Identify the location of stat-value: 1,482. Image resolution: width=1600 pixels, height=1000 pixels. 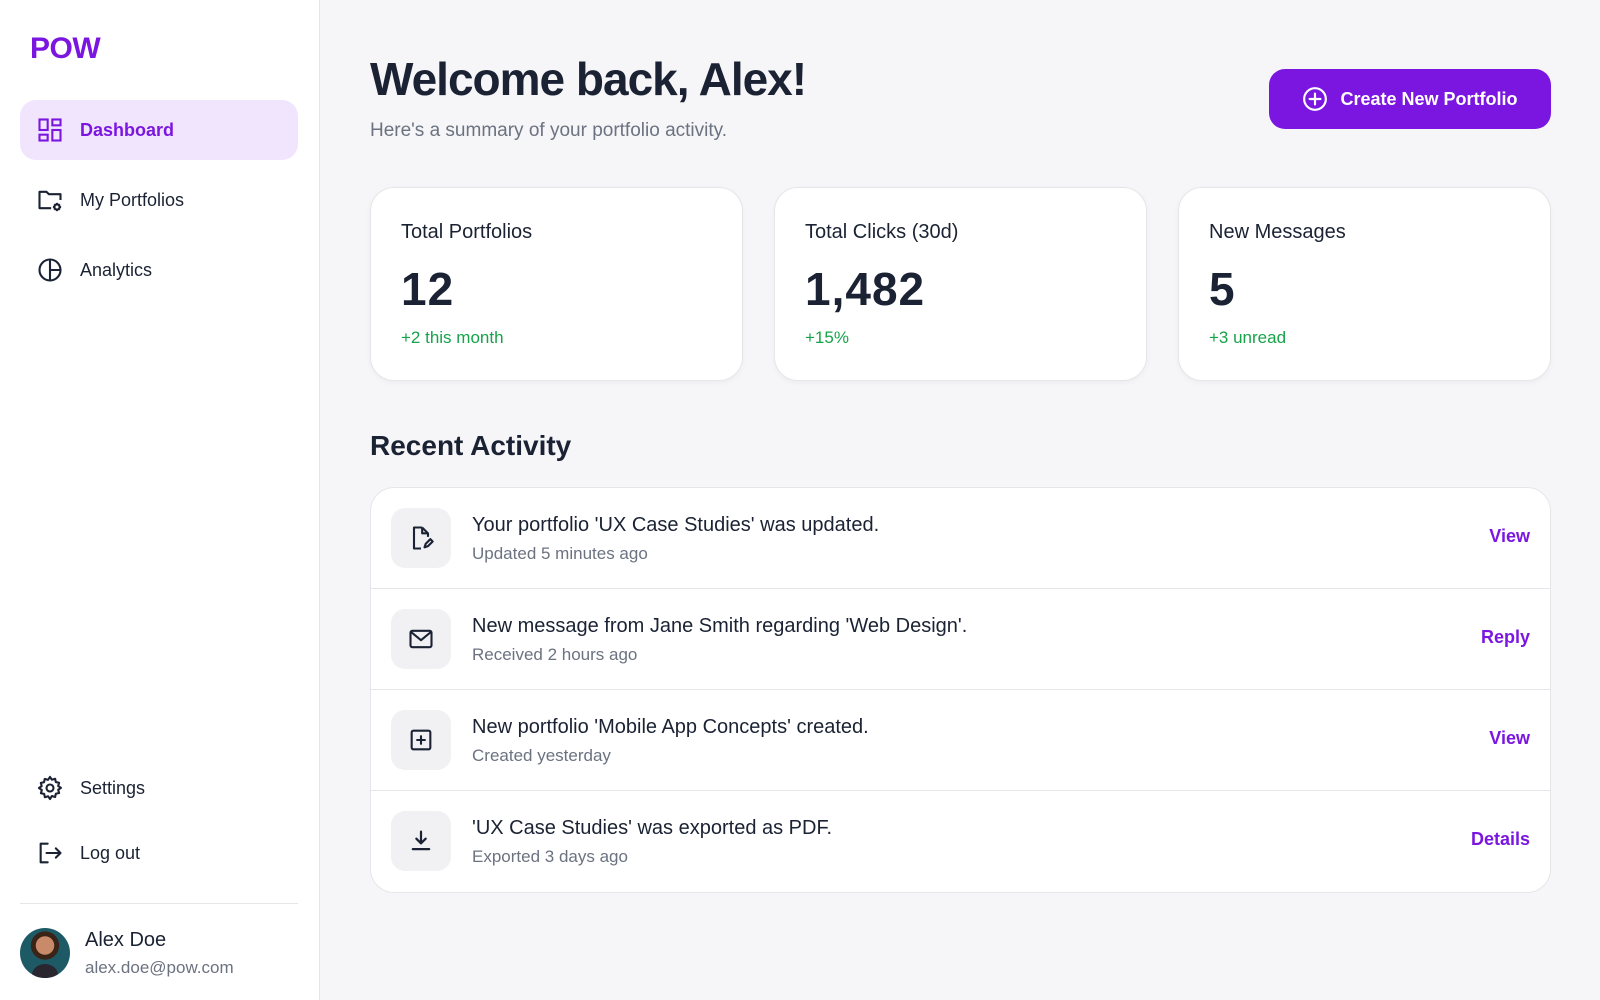
(865, 289).